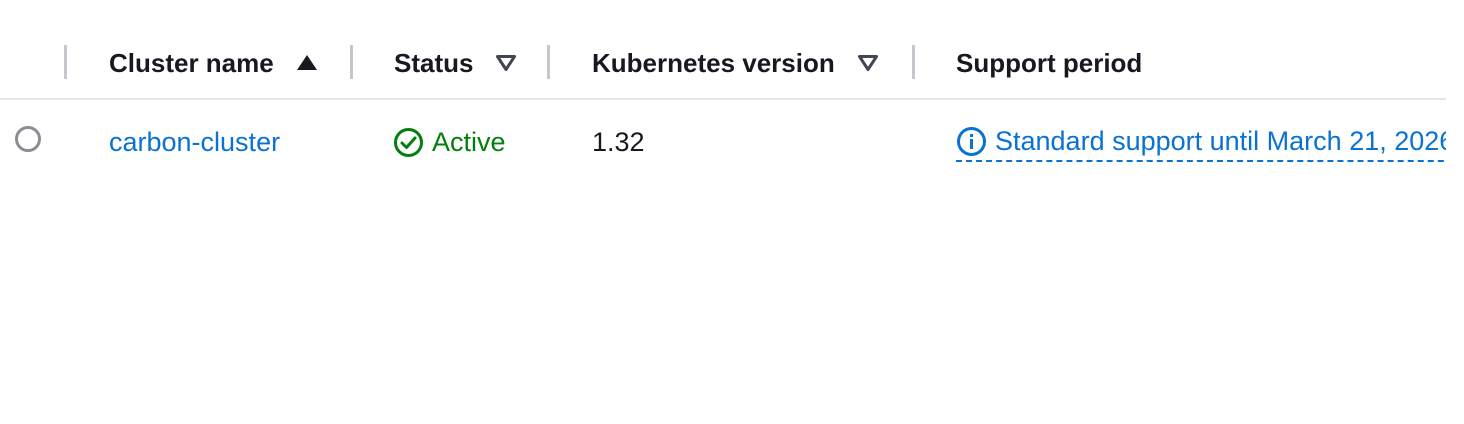 The width and height of the screenshot is (1464, 424). Describe the element at coordinates (408, 142) in the screenshot. I see `check-circle-icon` at that location.